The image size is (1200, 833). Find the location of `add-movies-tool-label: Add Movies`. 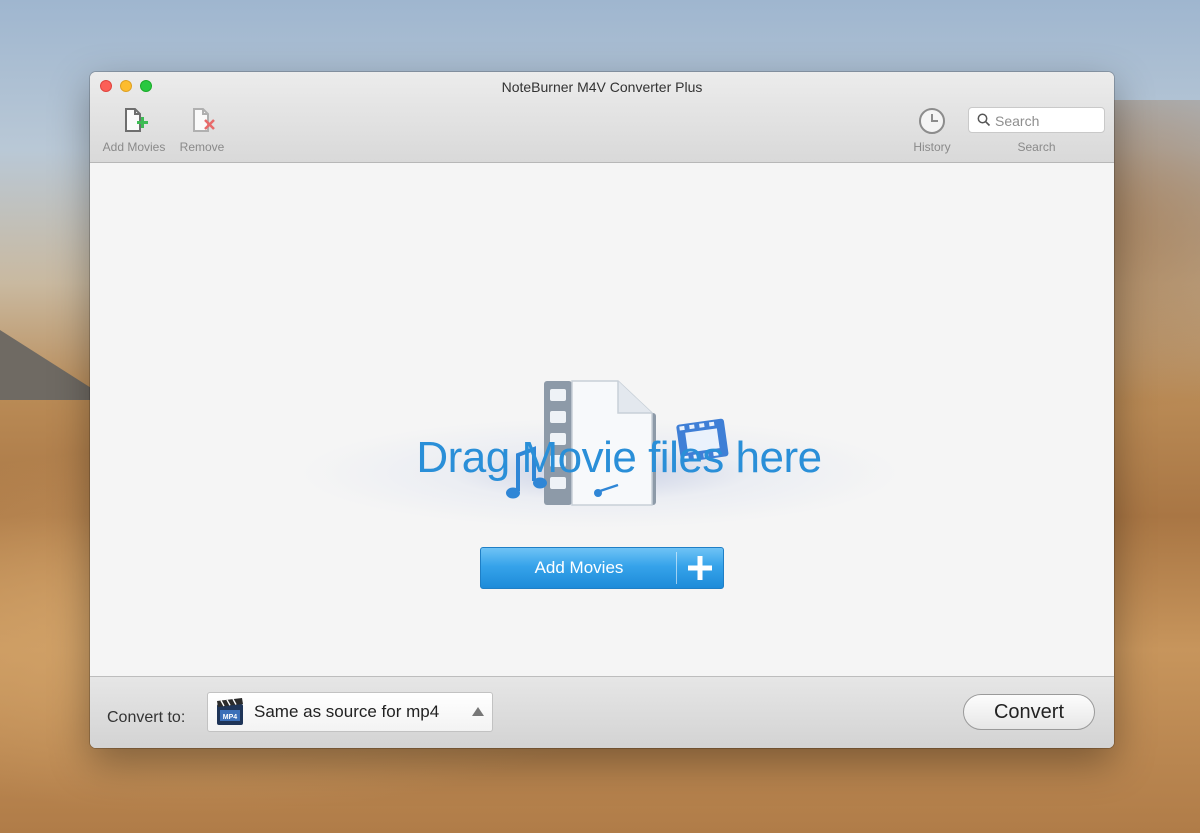

add-movies-tool-label: Add Movies is located at coordinates (134, 147).